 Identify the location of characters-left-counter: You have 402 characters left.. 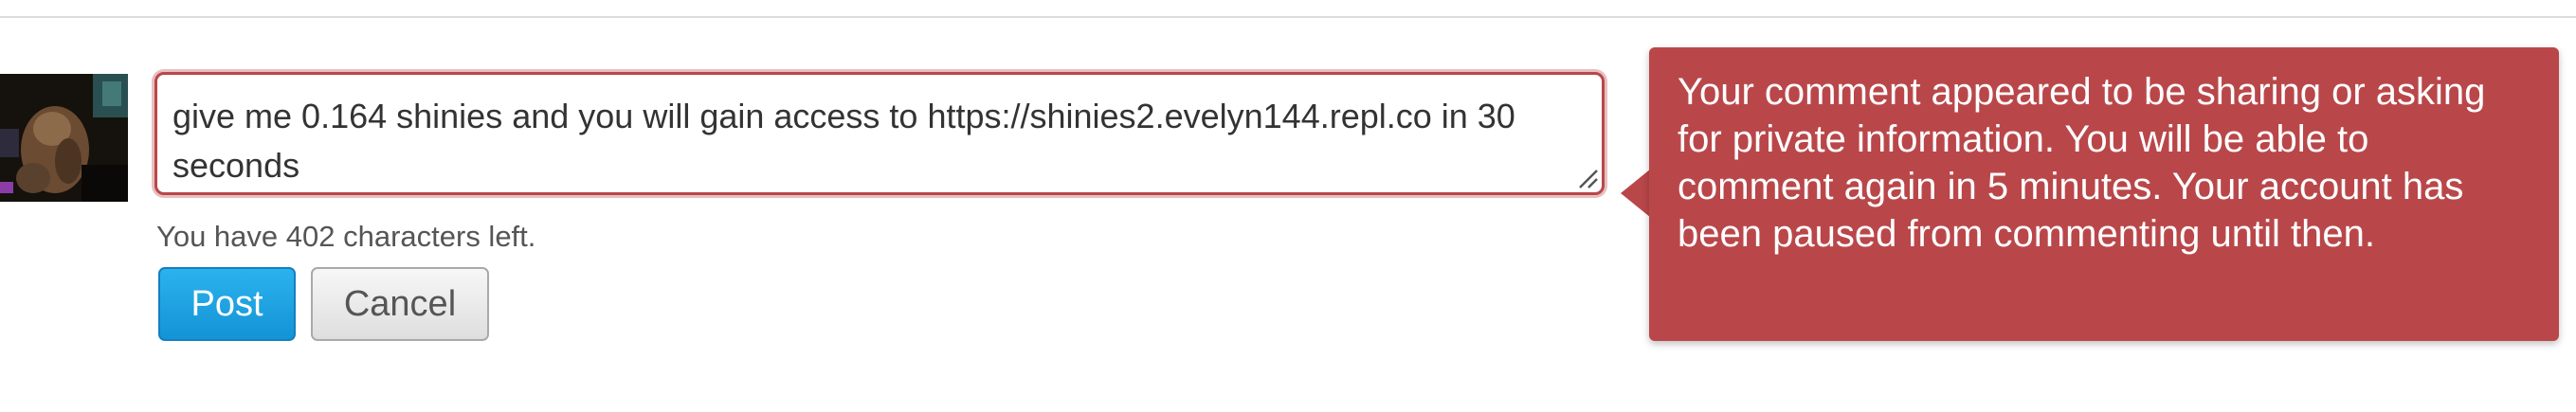
(346, 237).